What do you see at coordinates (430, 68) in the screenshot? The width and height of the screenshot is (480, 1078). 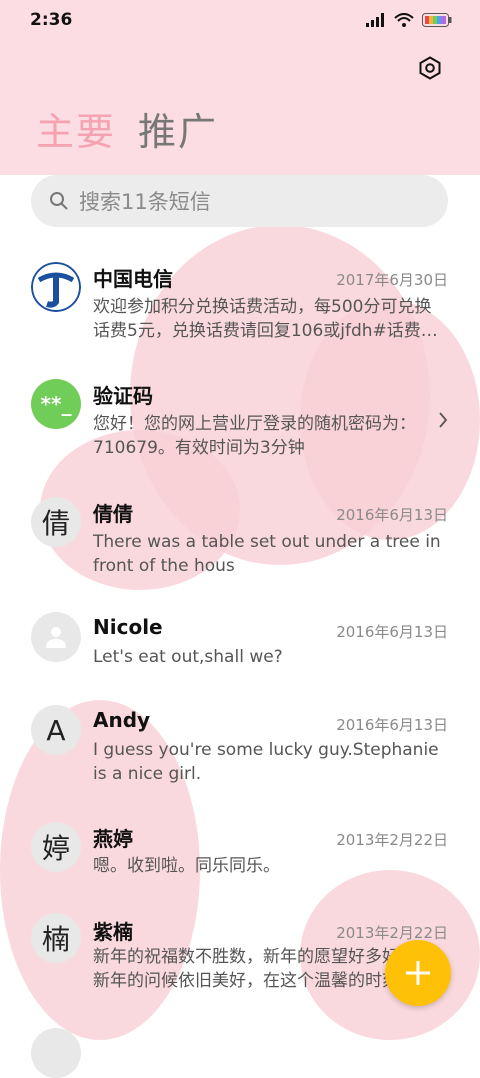 I see `settings-icon` at bounding box center [430, 68].